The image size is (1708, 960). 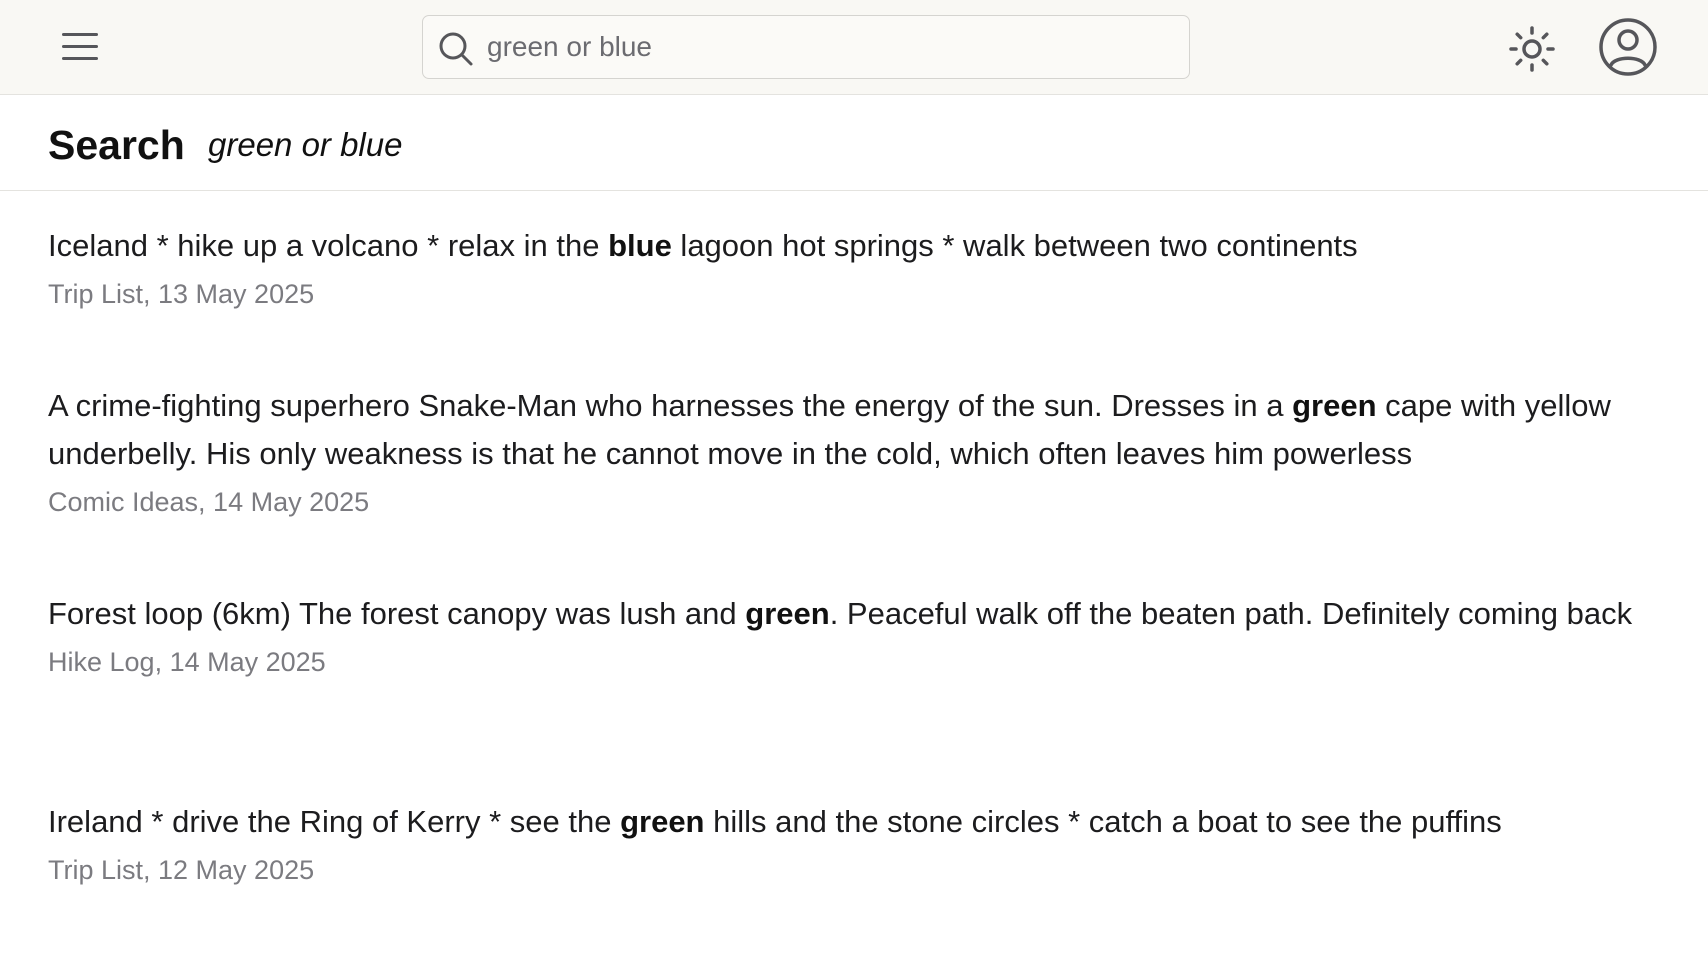 I want to click on search-box, so click(x=806, y=47).